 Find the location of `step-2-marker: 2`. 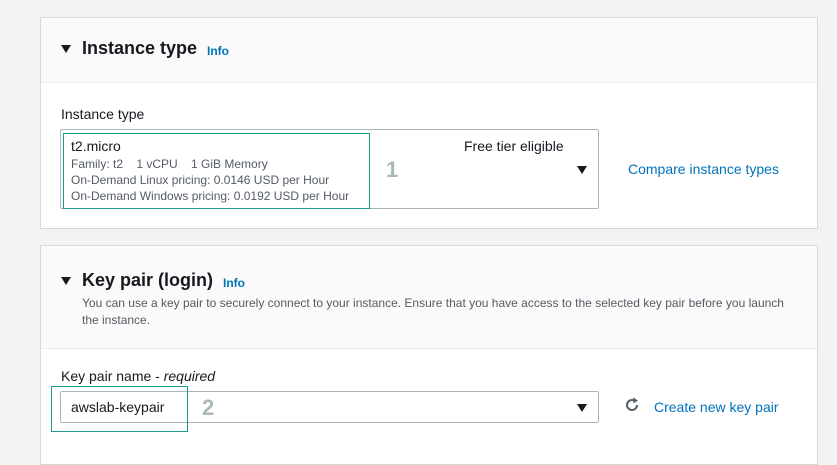

step-2-marker: 2 is located at coordinates (208, 407).